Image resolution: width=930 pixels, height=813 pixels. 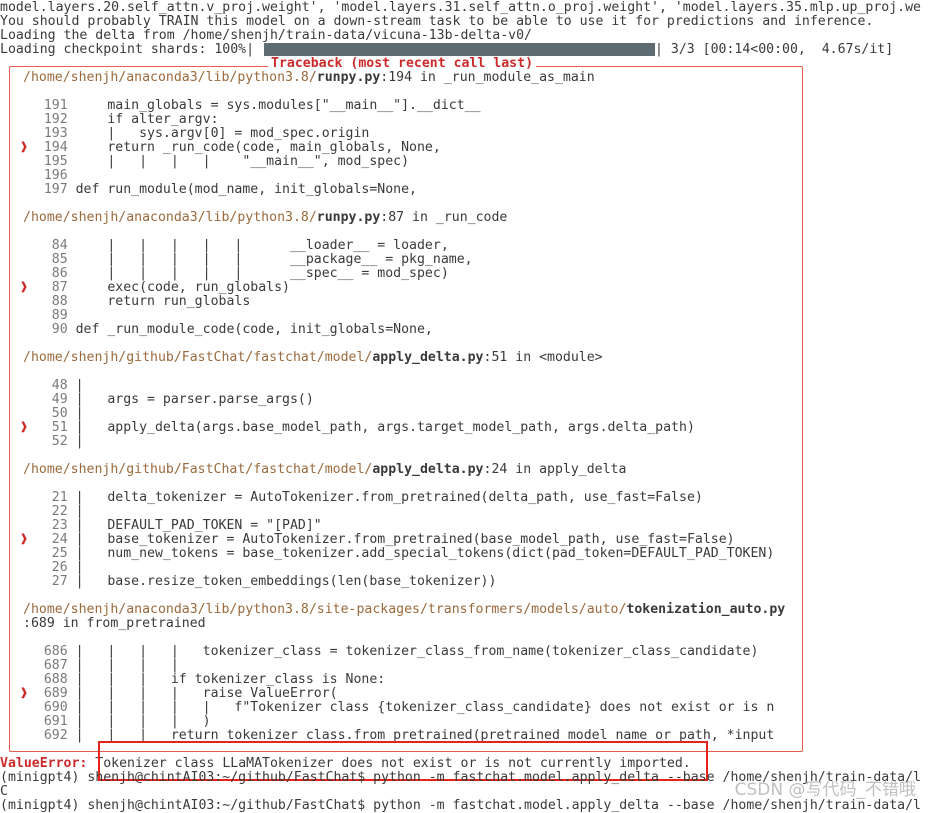 I want to click on line-number: 89, so click(x=51, y=315).